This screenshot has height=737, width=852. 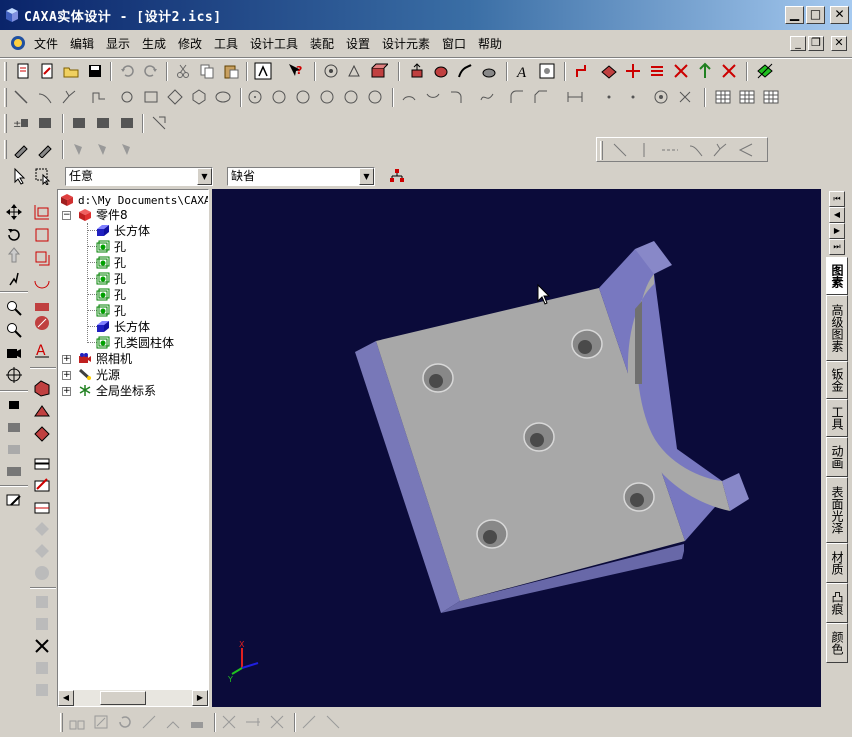 I want to click on arc-icon, so click(x=409, y=97).